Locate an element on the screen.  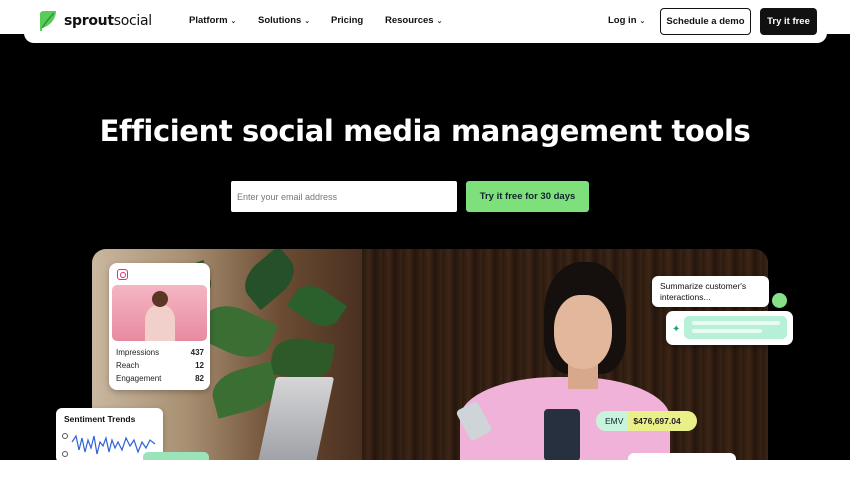
emv-chip: EMV $476,697.04 is located at coordinates (646, 421).